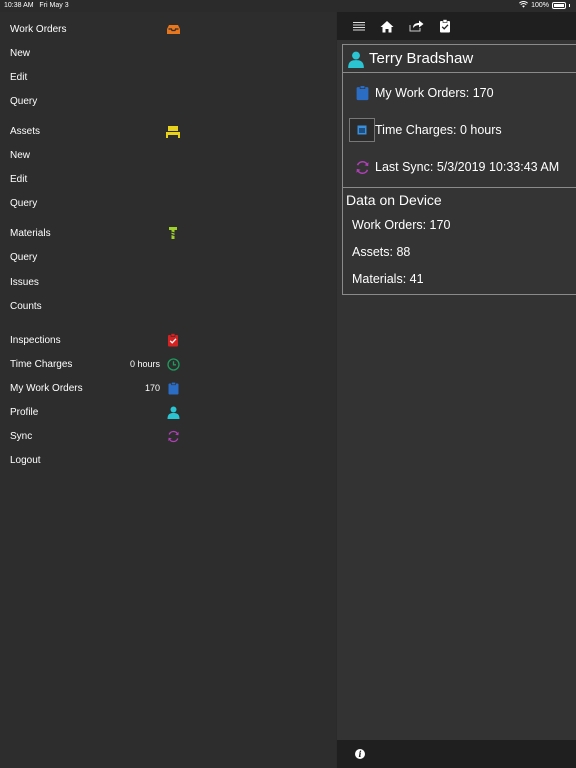 The image size is (576, 768). Describe the element at coordinates (388, 279) in the screenshot. I see `device-materials: Materials: 41` at that location.